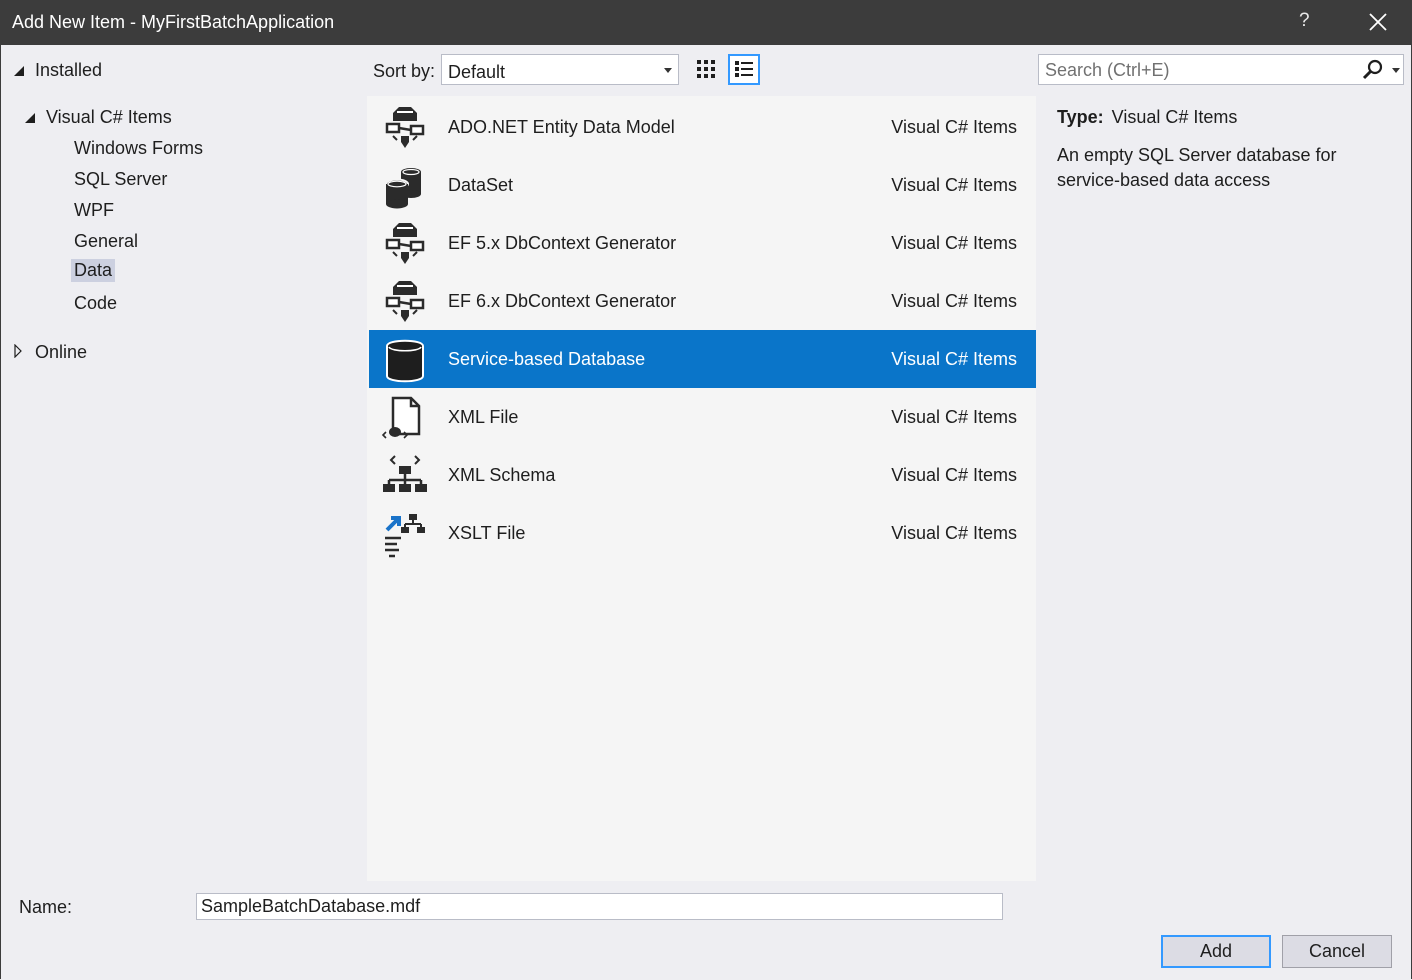 The width and height of the screenshot is (1412, 980). What do you see at coordinates (562, 243) in the screenshot?
I see `item-name: EF 5.x DbContext Generator` at bounding box center [562, 243].